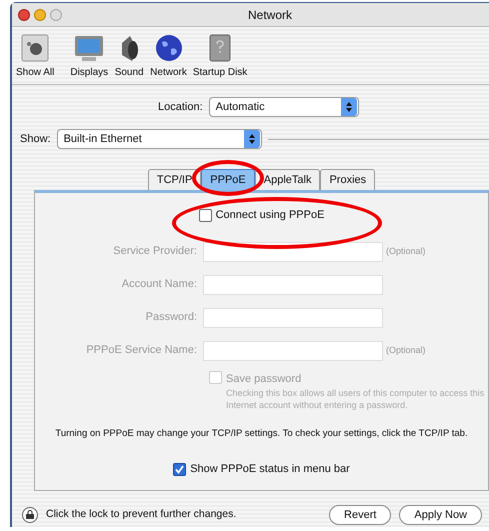  Describe the element at coordinates (159, 284) in the screenshot. I see `field-label: Account Name:` at that location.